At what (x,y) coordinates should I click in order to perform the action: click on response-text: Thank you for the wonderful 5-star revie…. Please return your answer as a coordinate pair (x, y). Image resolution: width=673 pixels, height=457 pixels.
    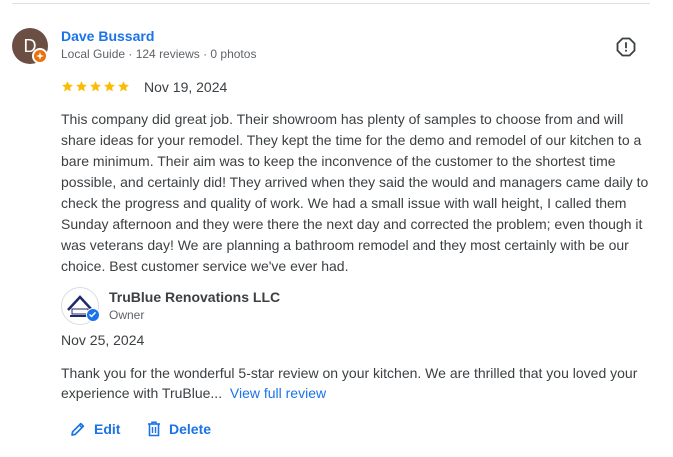
    Looking at the image, I should click on (349, 383).